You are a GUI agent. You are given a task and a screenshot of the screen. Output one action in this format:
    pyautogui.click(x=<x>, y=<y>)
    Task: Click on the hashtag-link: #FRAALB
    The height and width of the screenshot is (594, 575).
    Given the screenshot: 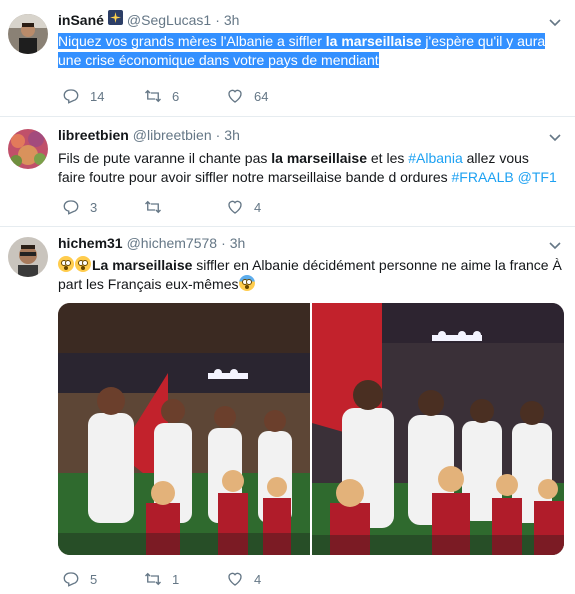 What is the action you would take?
    pyautogui.click(x=483, y=177)
    